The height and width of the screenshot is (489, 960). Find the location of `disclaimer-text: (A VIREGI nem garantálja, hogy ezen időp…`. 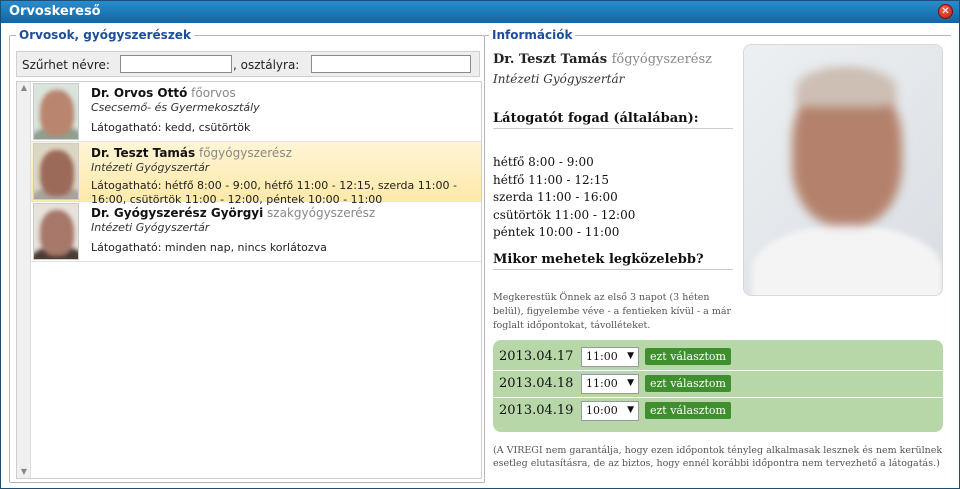

disclaimer-text: (A VIREGI nem garantálja, hogy ezen időp… is located at coordinates (718, 457).